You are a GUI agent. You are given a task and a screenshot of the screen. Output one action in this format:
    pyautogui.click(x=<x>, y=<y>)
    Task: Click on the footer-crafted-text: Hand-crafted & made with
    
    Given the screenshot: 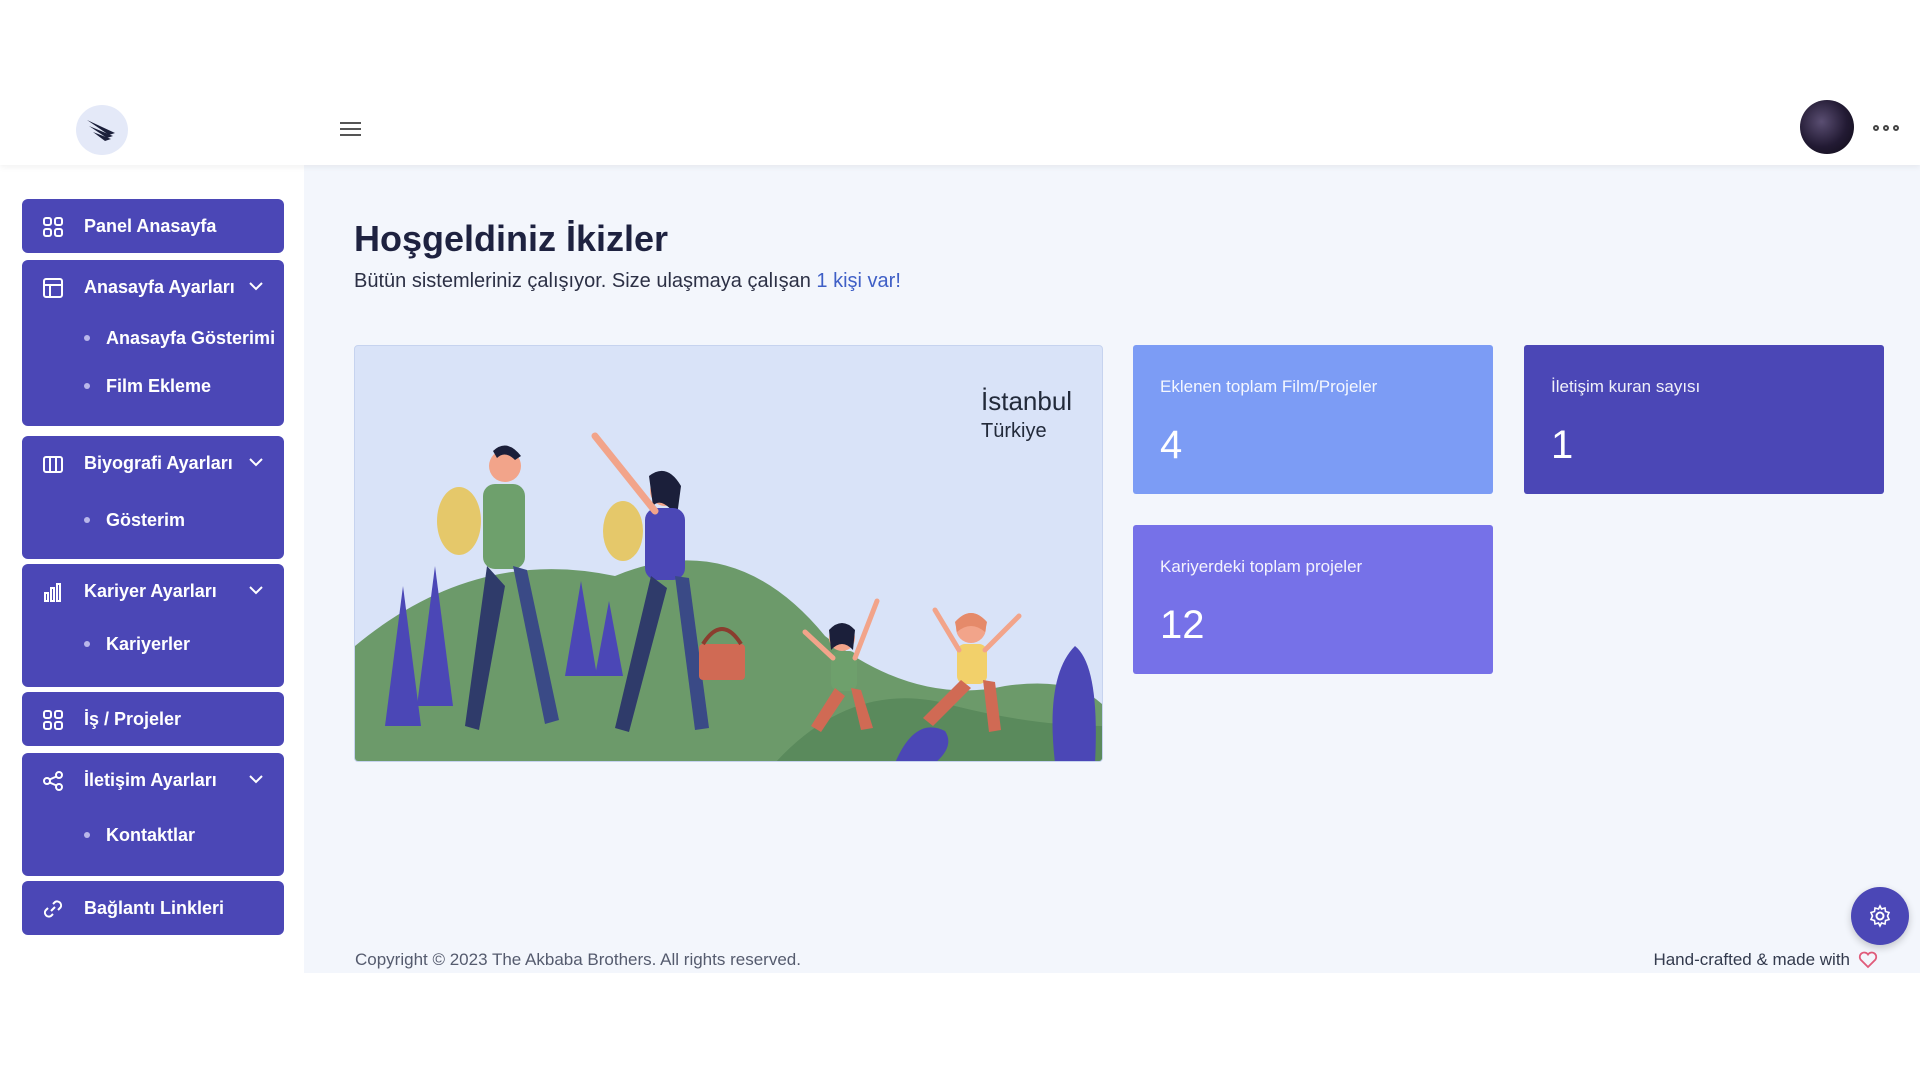 What is the action you would take?
    pyautogui.click(x=1751, y=959)
    